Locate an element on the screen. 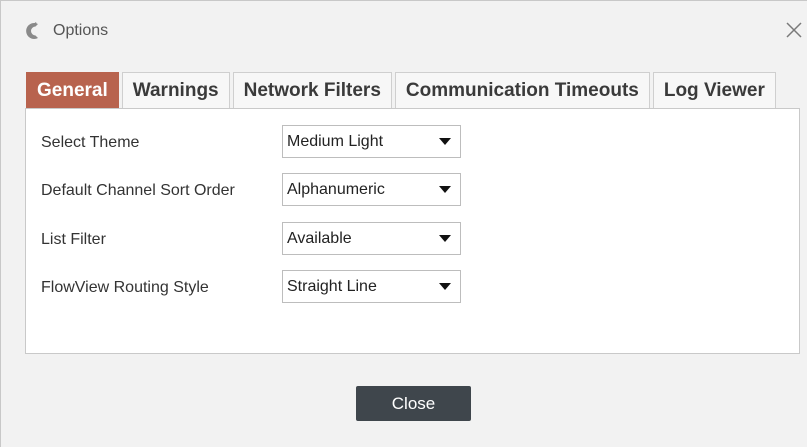 The image size is (807, 447). list-filter-value: Available is located at coordinates (319, 238).